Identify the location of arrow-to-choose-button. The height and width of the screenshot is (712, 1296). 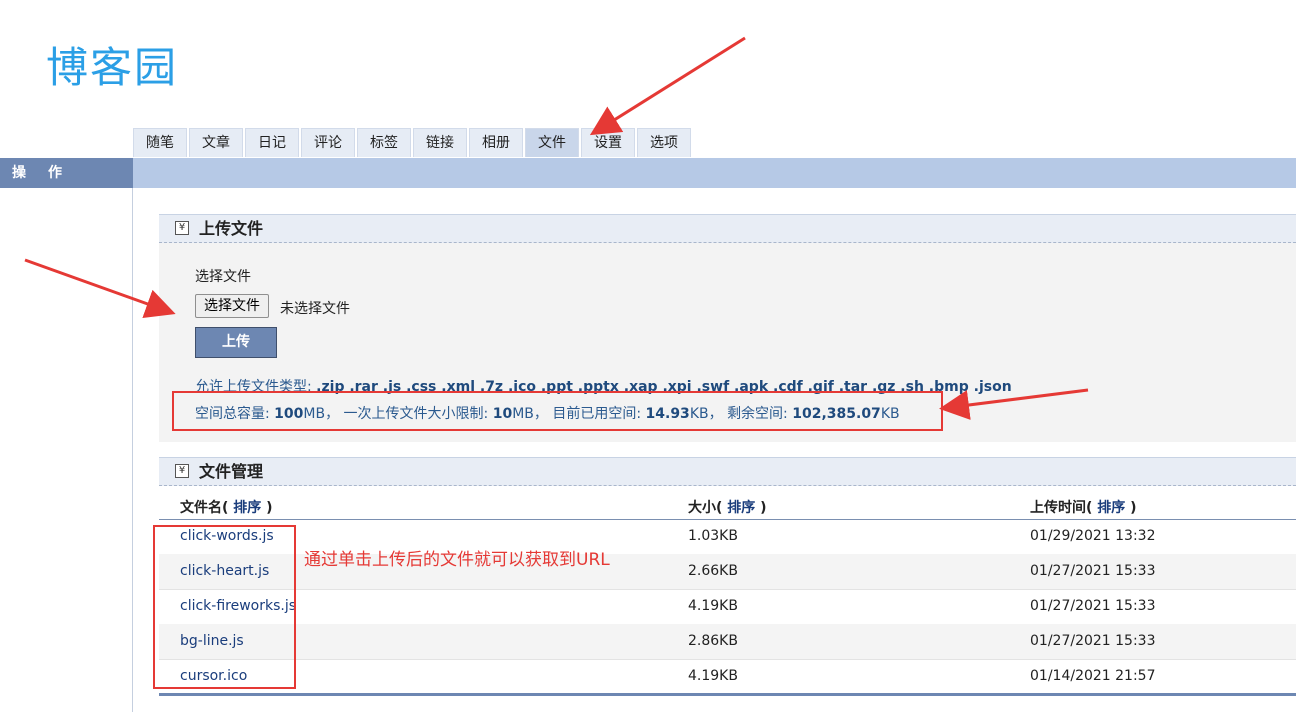
(100, 288).